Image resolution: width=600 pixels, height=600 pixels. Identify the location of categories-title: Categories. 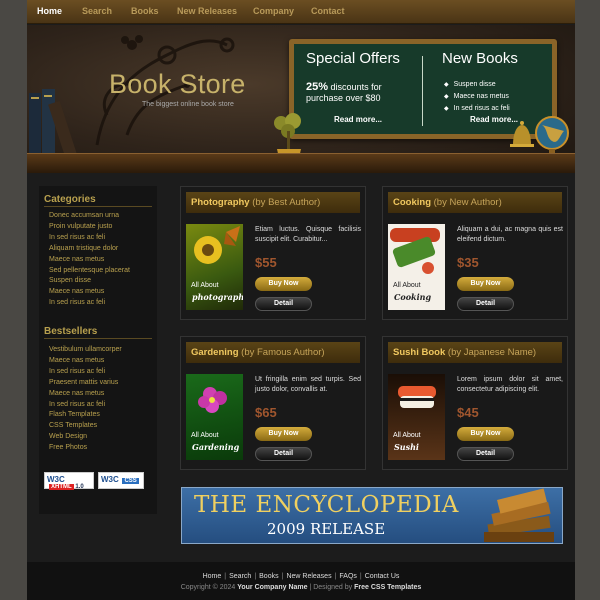
(70, 199).